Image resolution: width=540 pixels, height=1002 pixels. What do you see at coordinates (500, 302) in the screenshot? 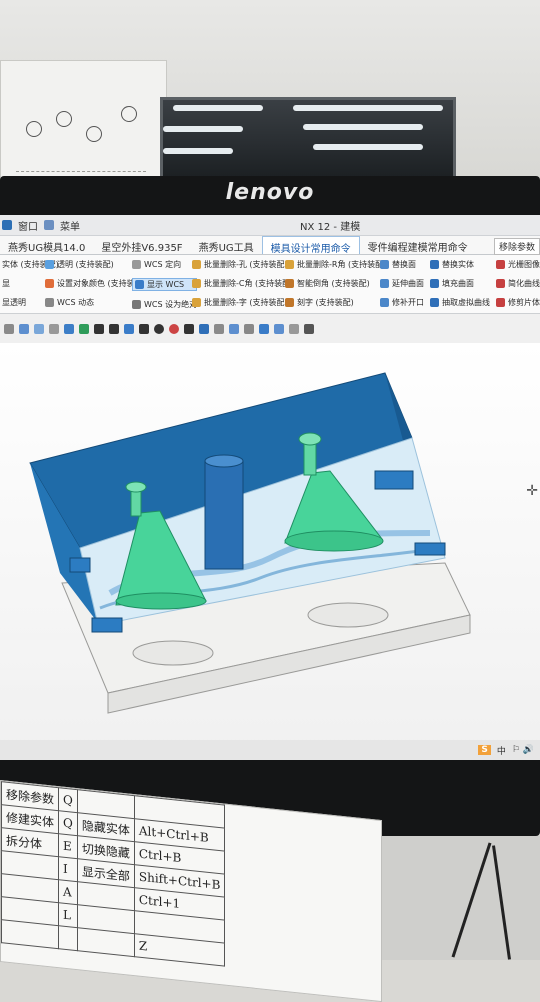
I see `trim-icon` at bounding box center [500, 302].